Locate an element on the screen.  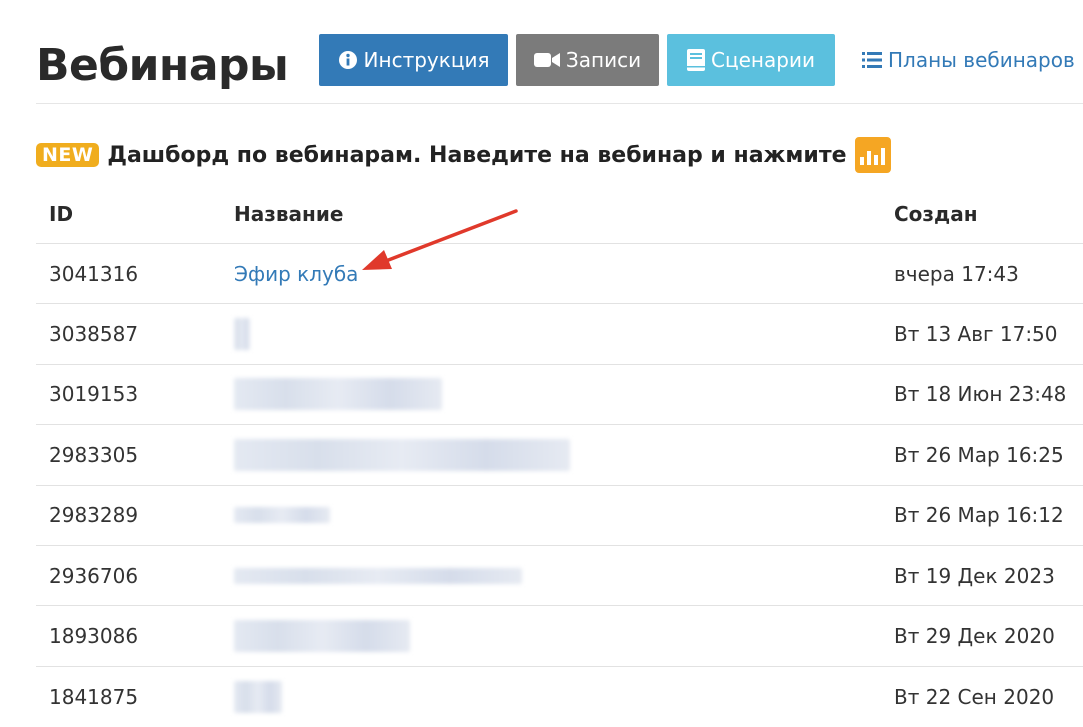
table-row: 3019153 Вт 18 Июн 23:48 is located at coordinates (559, 395).